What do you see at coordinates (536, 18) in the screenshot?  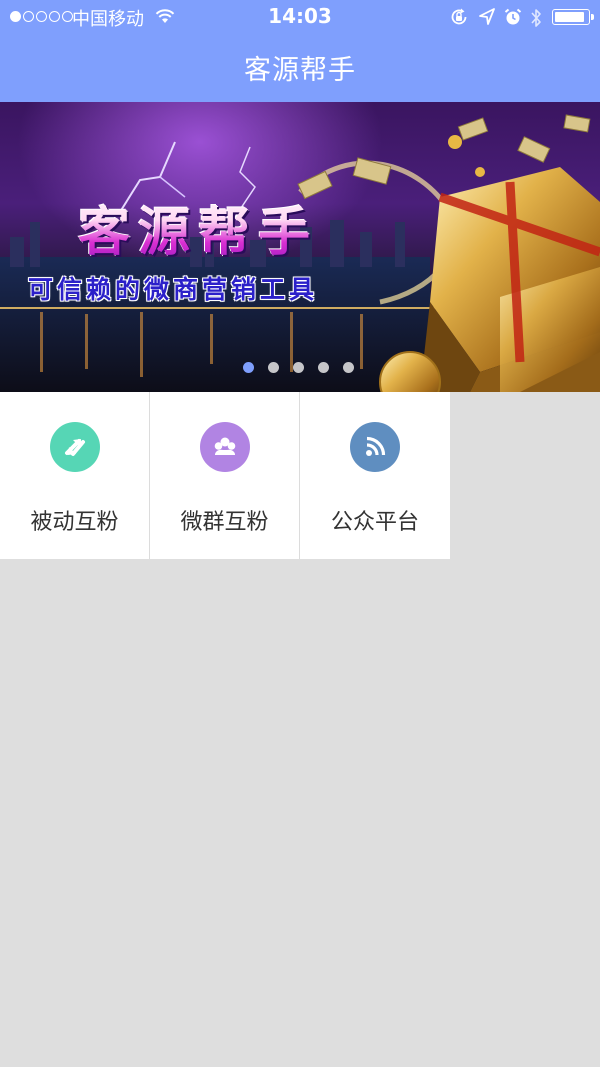 I see `bluetooth-icon` at bounding box center [536, 18].